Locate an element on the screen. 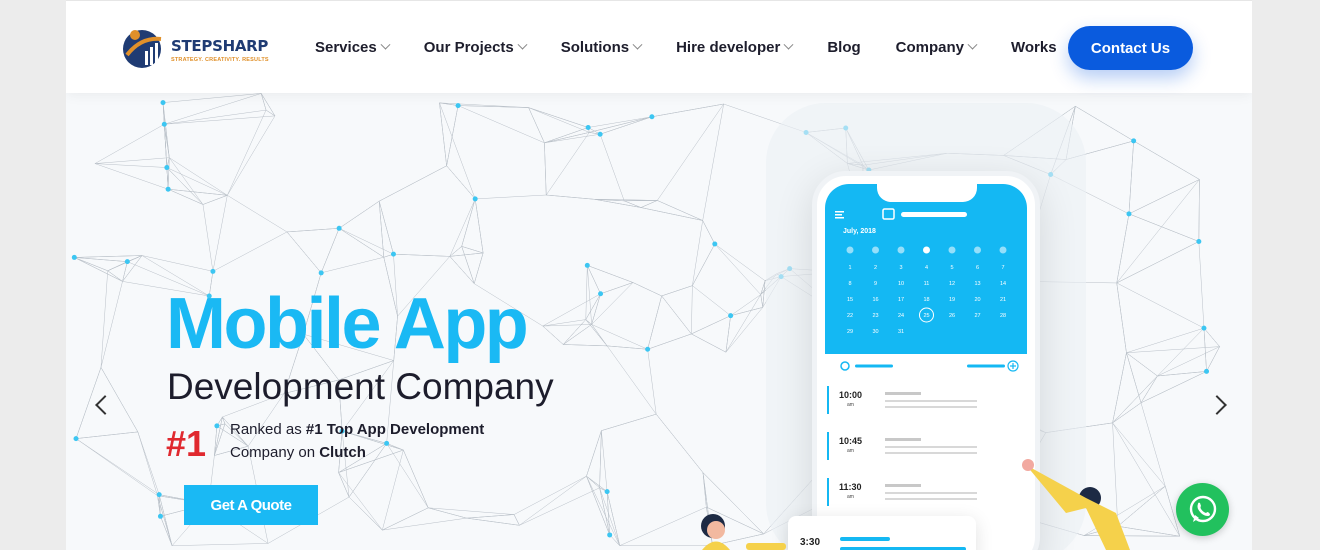 Image resolution: width=1320 pixels, height=550 pixels. contact-us-button: Contact Us is located at coordinates (1130, 48).